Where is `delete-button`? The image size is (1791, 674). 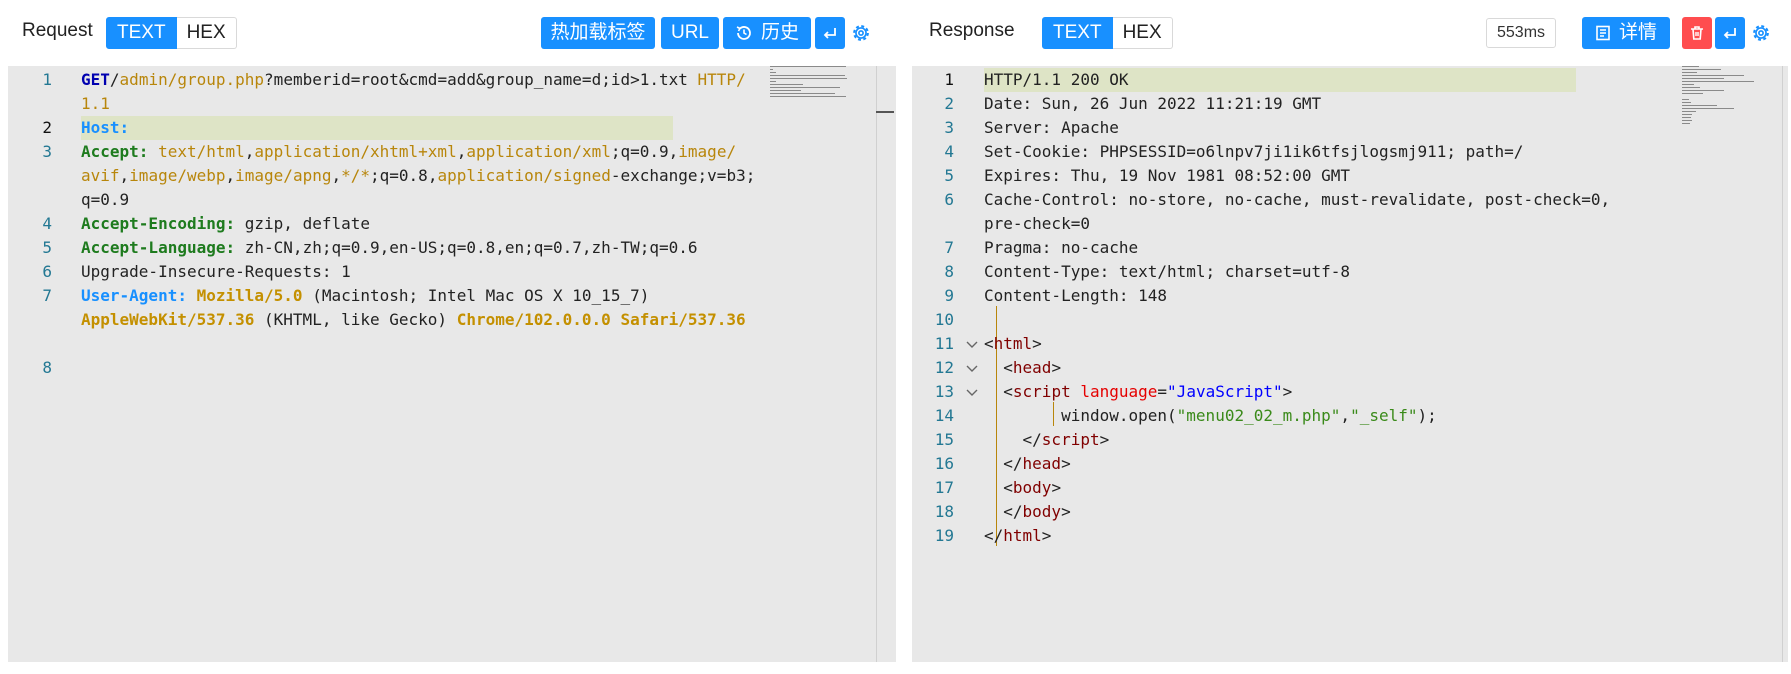
delete-button is located at coordinates (1697, 33).